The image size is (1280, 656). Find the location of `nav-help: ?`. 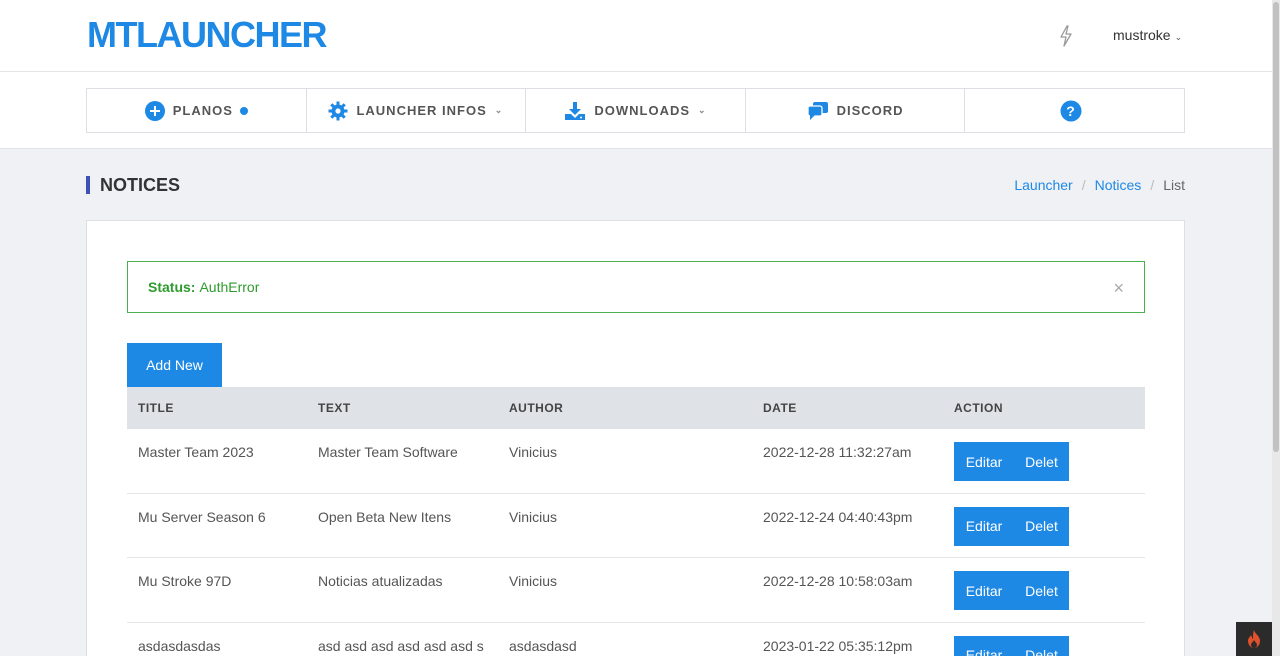

nav-help: ? is located at coordinates (1074, 110).